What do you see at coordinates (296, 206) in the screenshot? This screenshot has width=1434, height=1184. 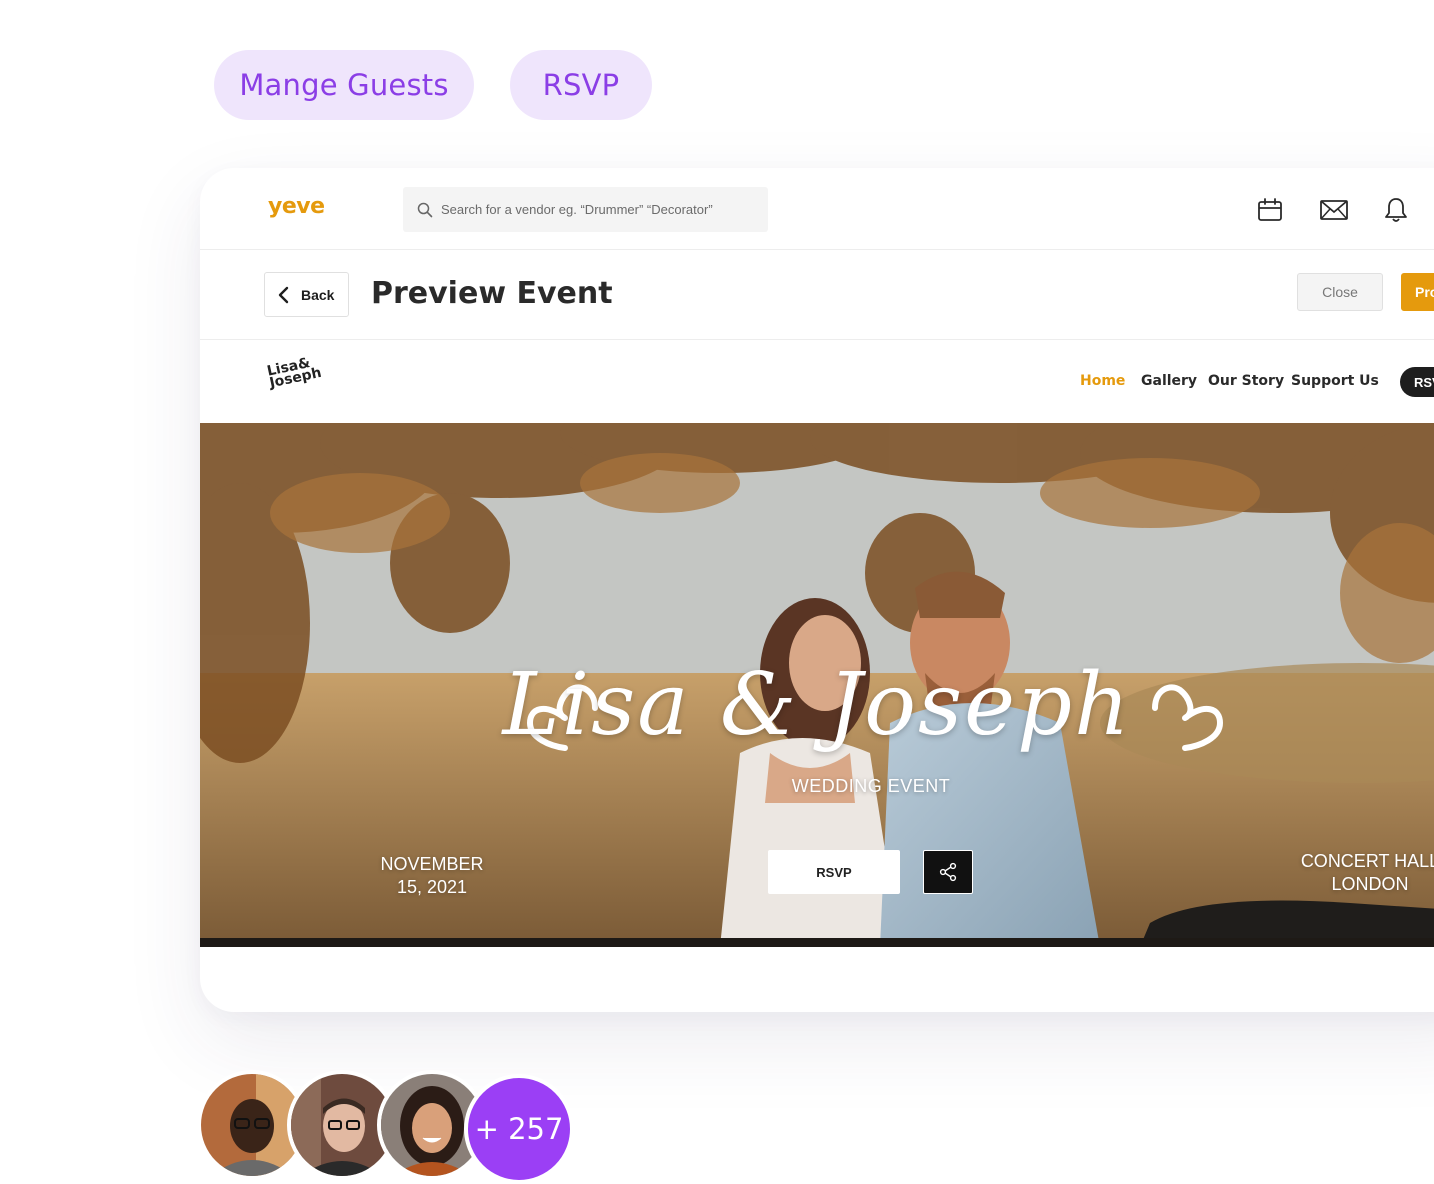 I see `brand-logo: yeve` at bounding box center [296, 206].